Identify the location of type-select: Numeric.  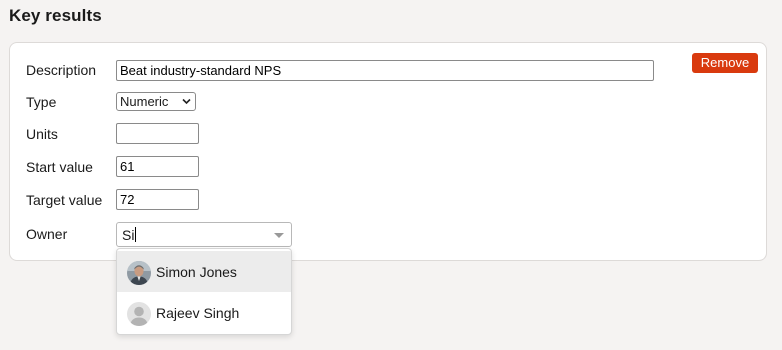
(156, 101).